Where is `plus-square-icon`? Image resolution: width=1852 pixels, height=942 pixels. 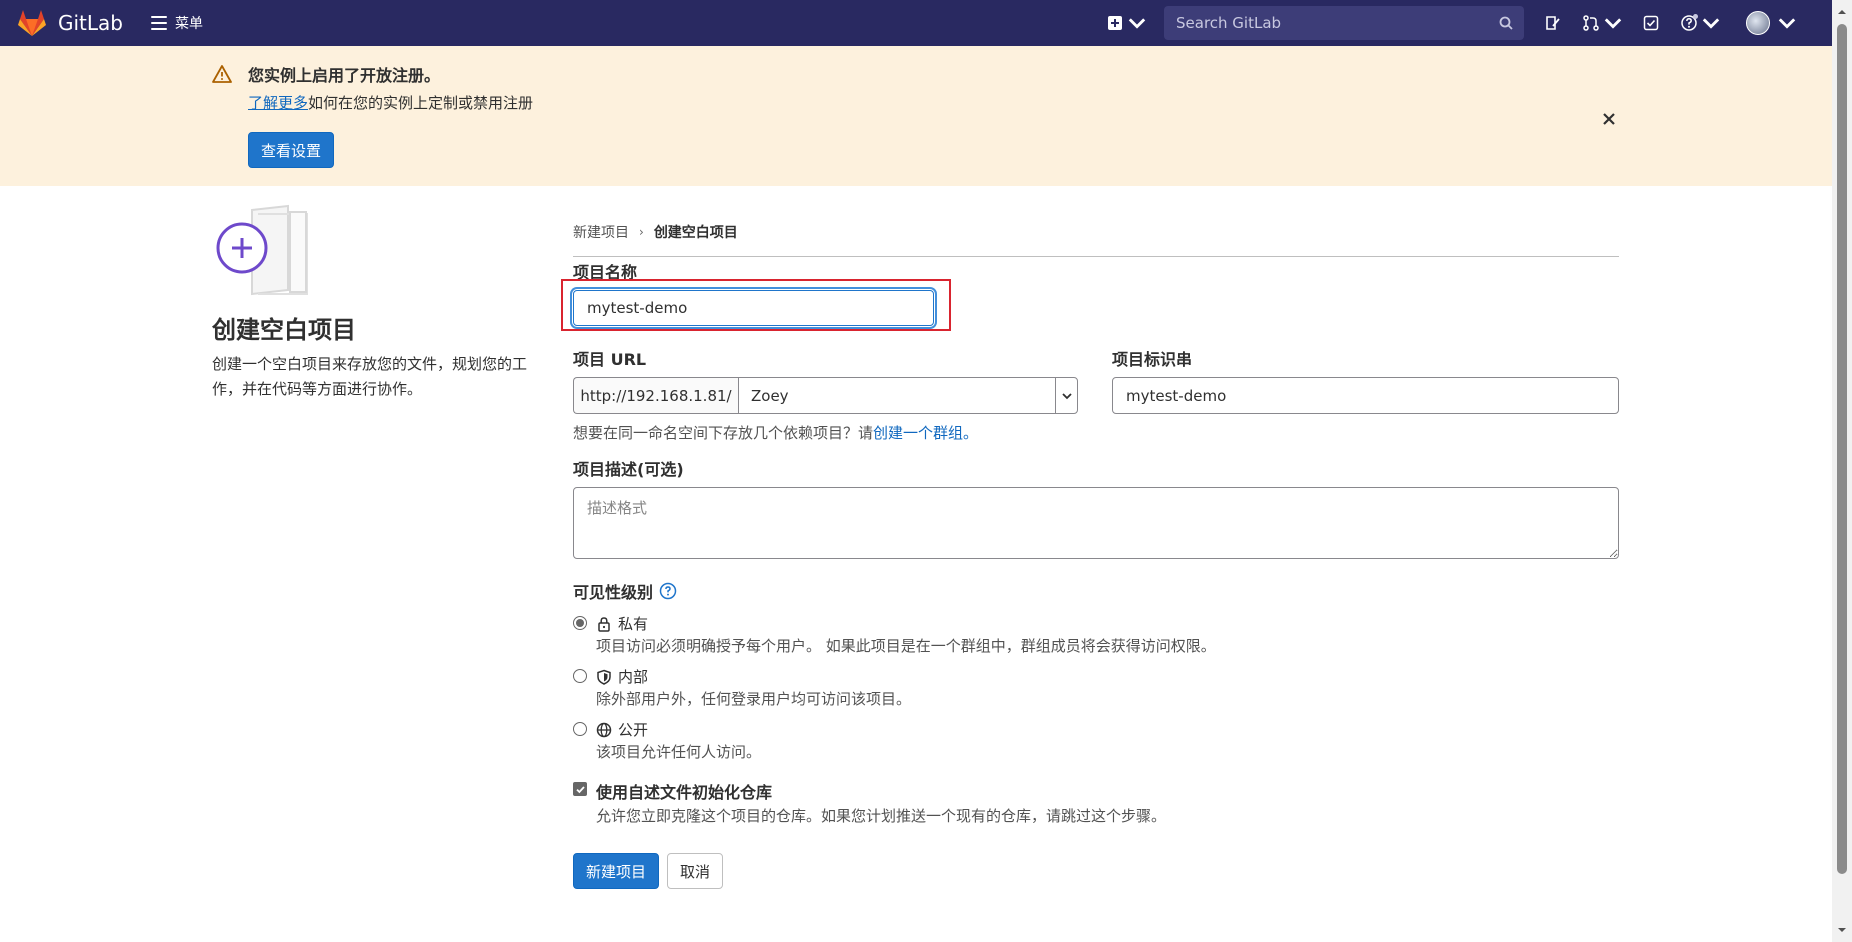
plus-square-icon is located at coordinates (1115, 23).